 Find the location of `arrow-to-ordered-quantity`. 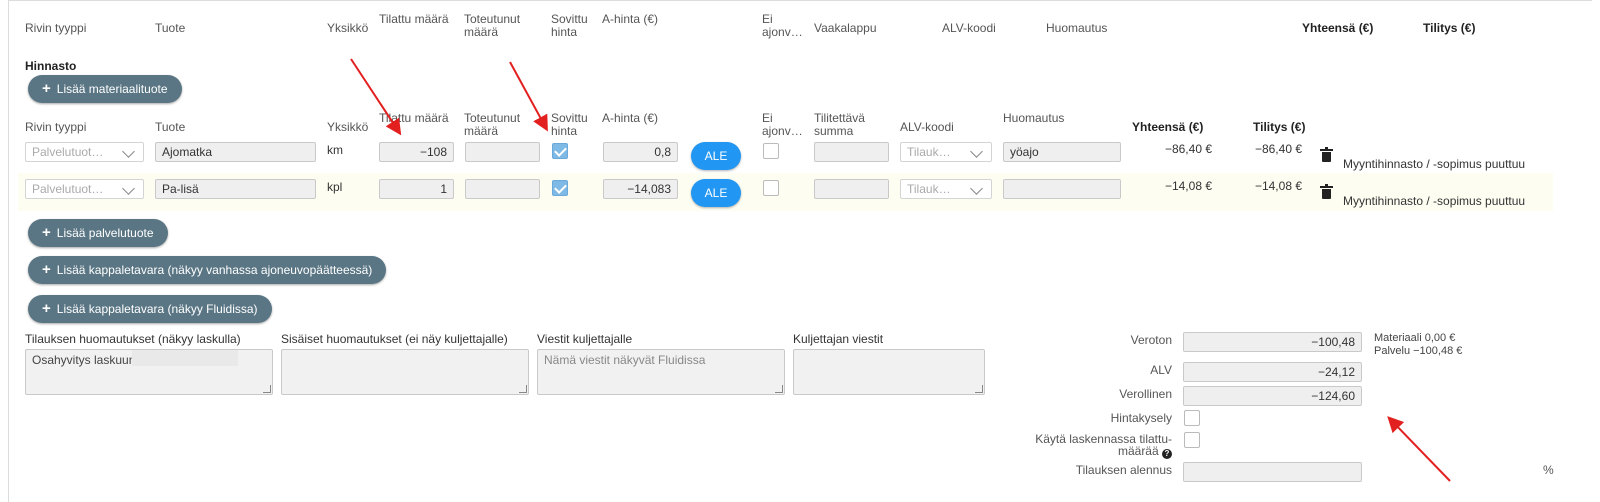

arrow-to-ordered-quantity is located at coordinates (376, 97).